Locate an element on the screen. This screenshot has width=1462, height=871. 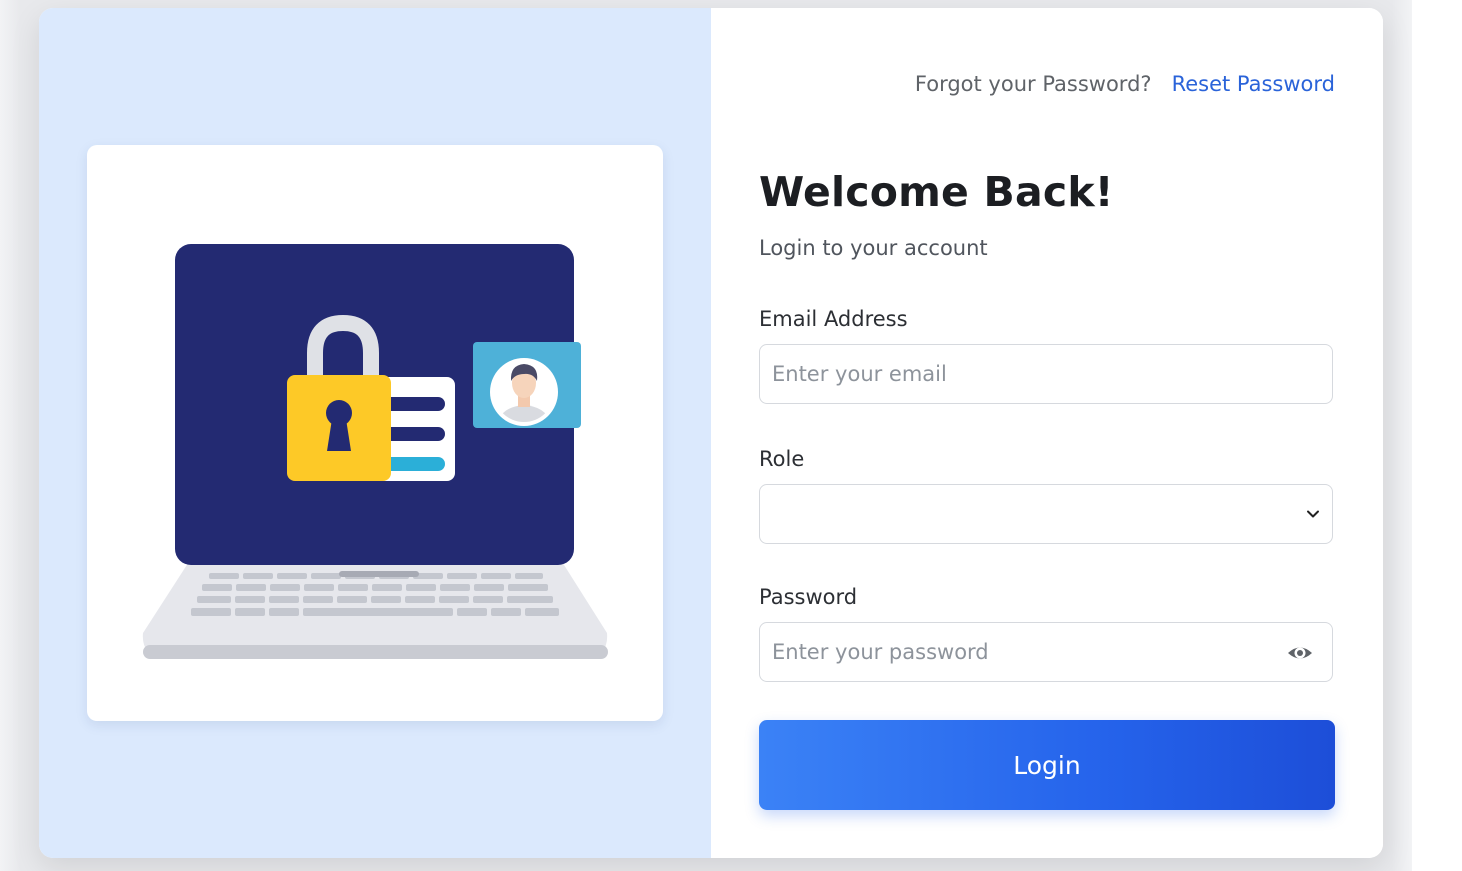
eye-icon is located at coordinates (1300, 653).